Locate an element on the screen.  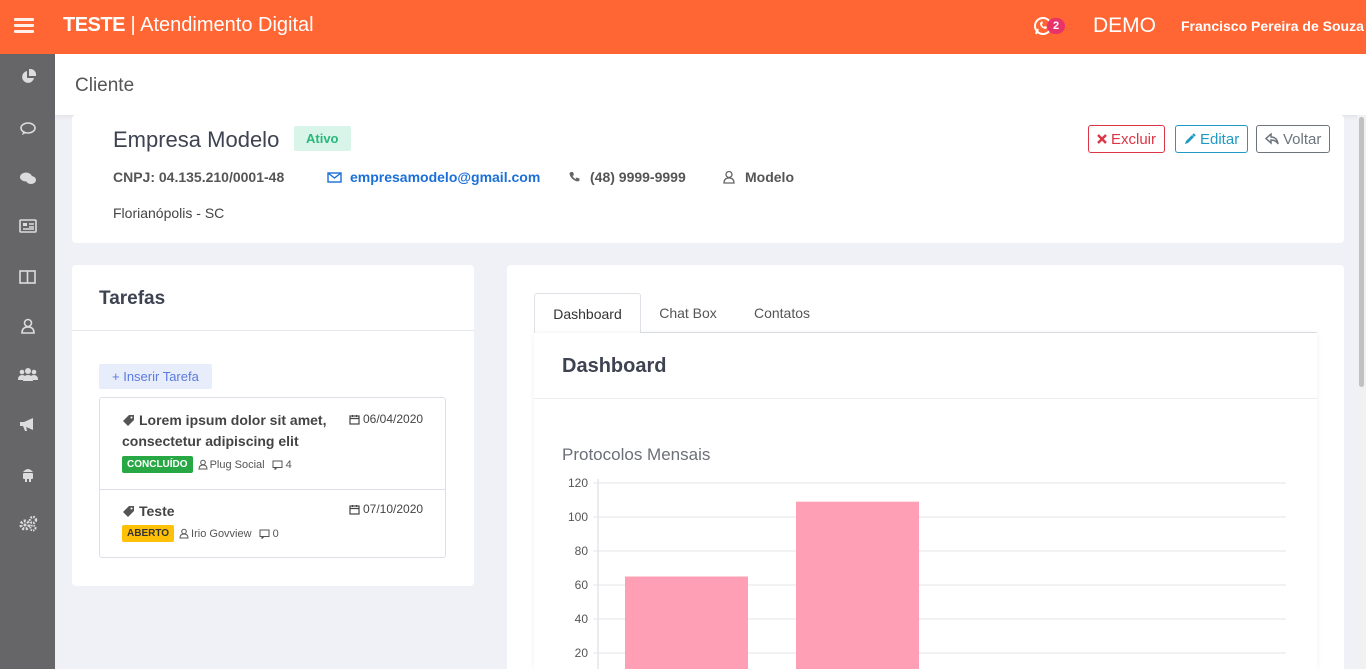
tab-chat-box: Chat Box is located at coordinates (688, 313).